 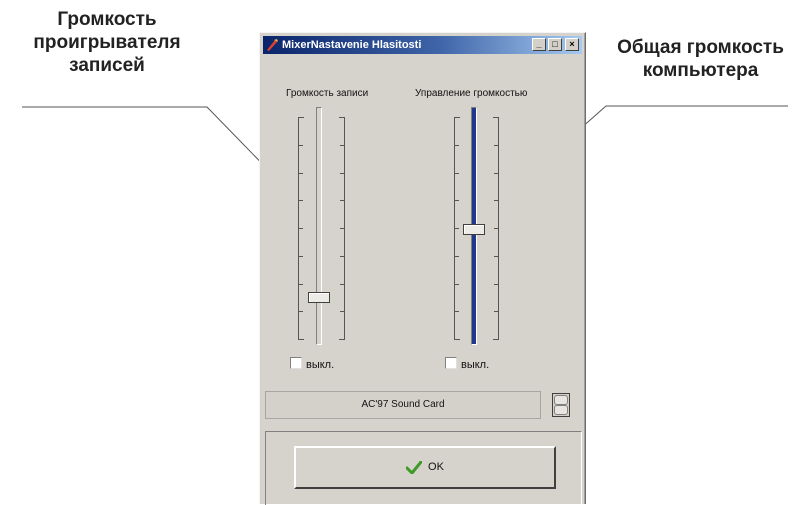 I want to click on minimize-icon: _, so click(x=539, y=44).